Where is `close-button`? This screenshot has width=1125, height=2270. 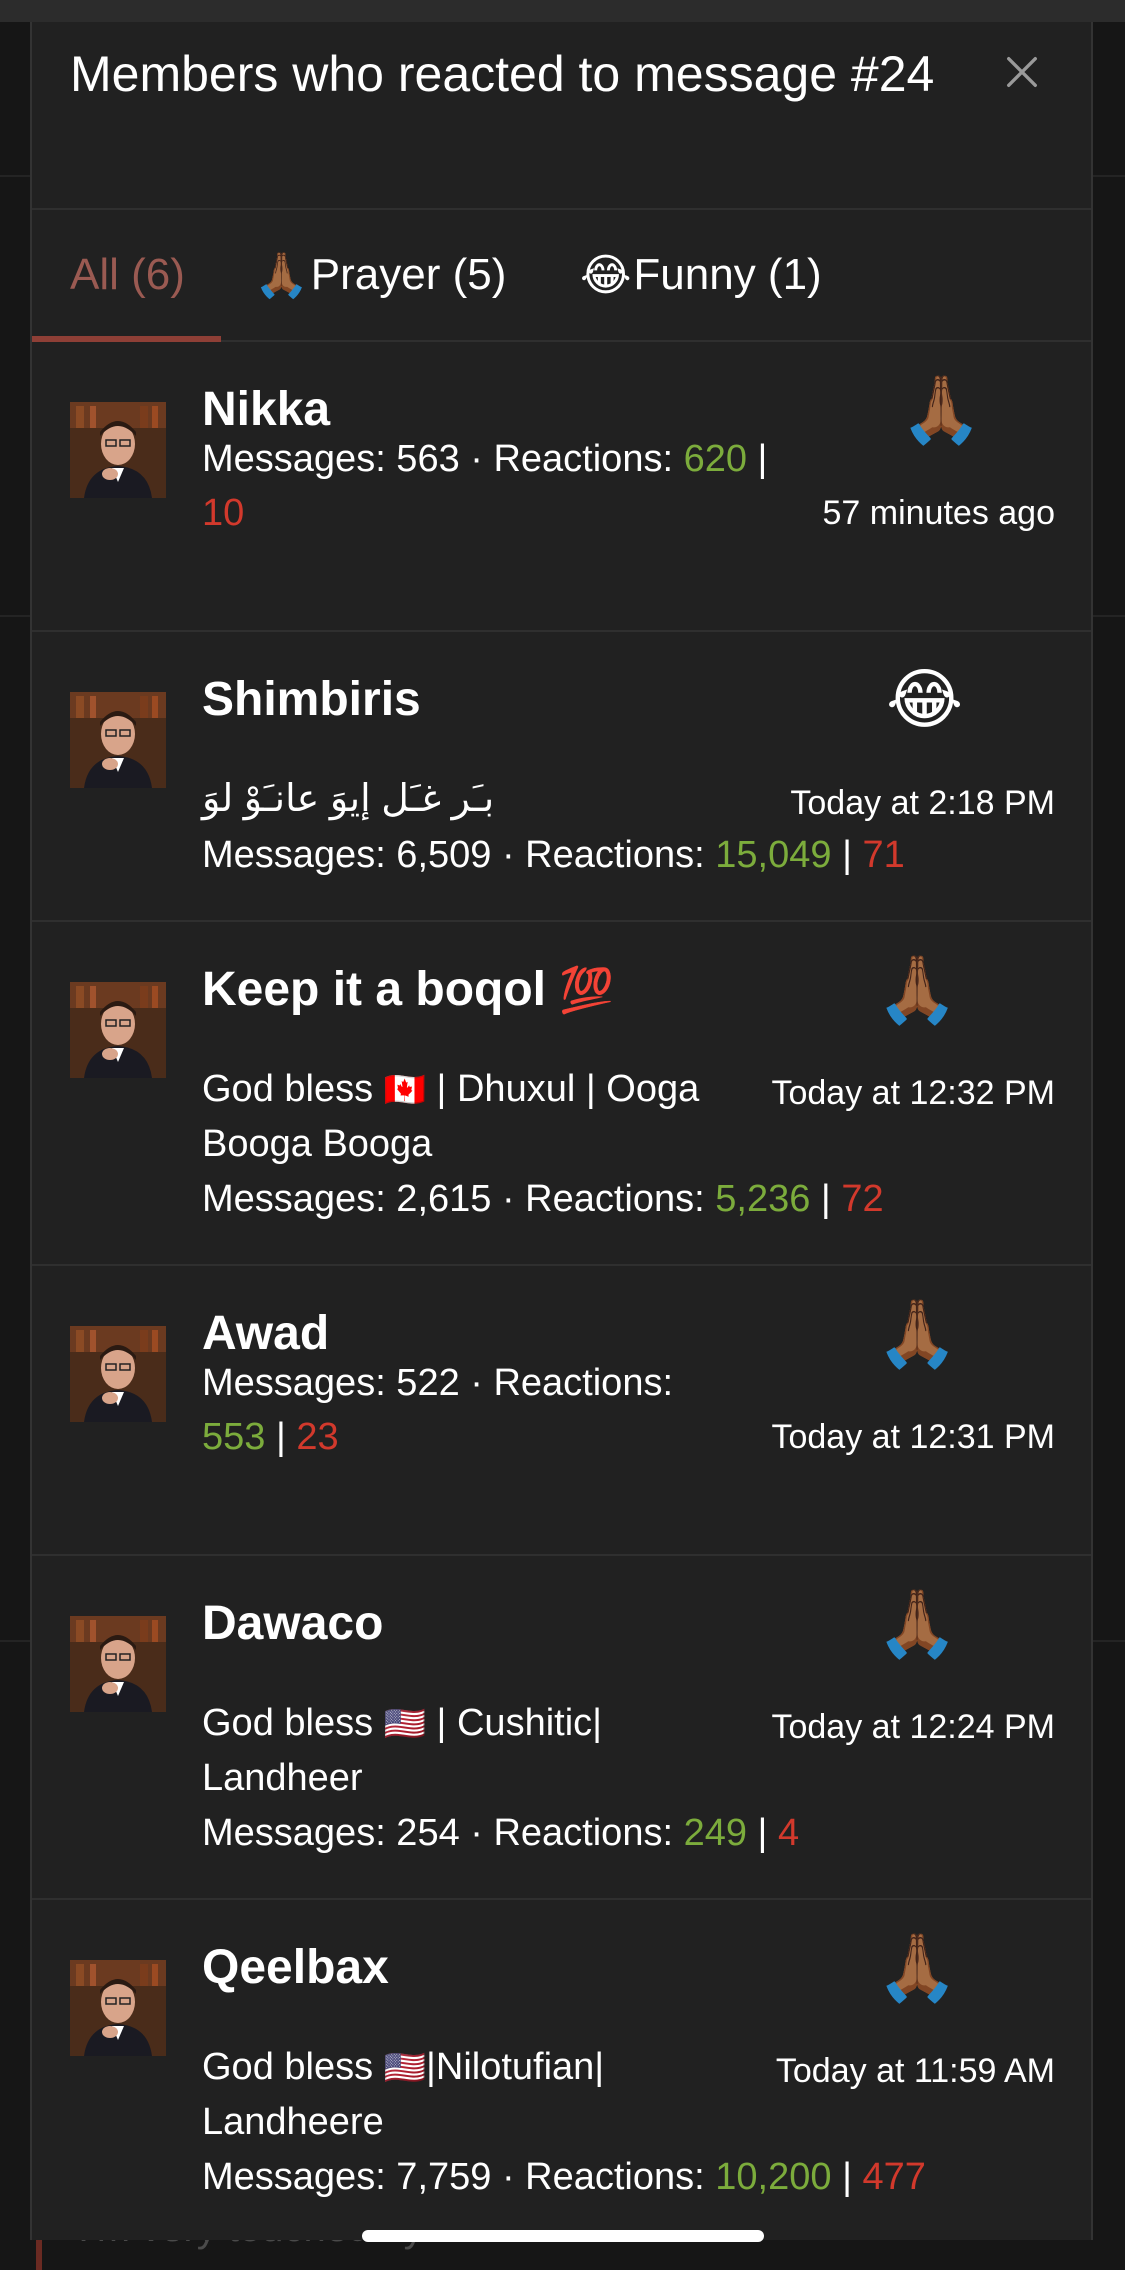 close-button is located at coordinates (1022, 72).